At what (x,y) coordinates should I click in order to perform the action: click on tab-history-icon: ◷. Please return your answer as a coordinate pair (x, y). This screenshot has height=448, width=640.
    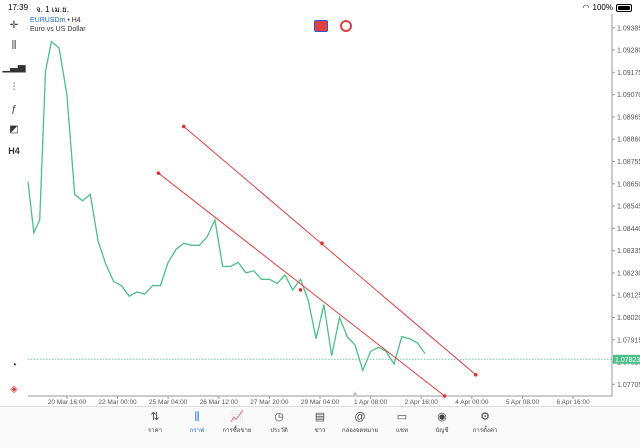
    Looking at the image, I should click on (279, 417).